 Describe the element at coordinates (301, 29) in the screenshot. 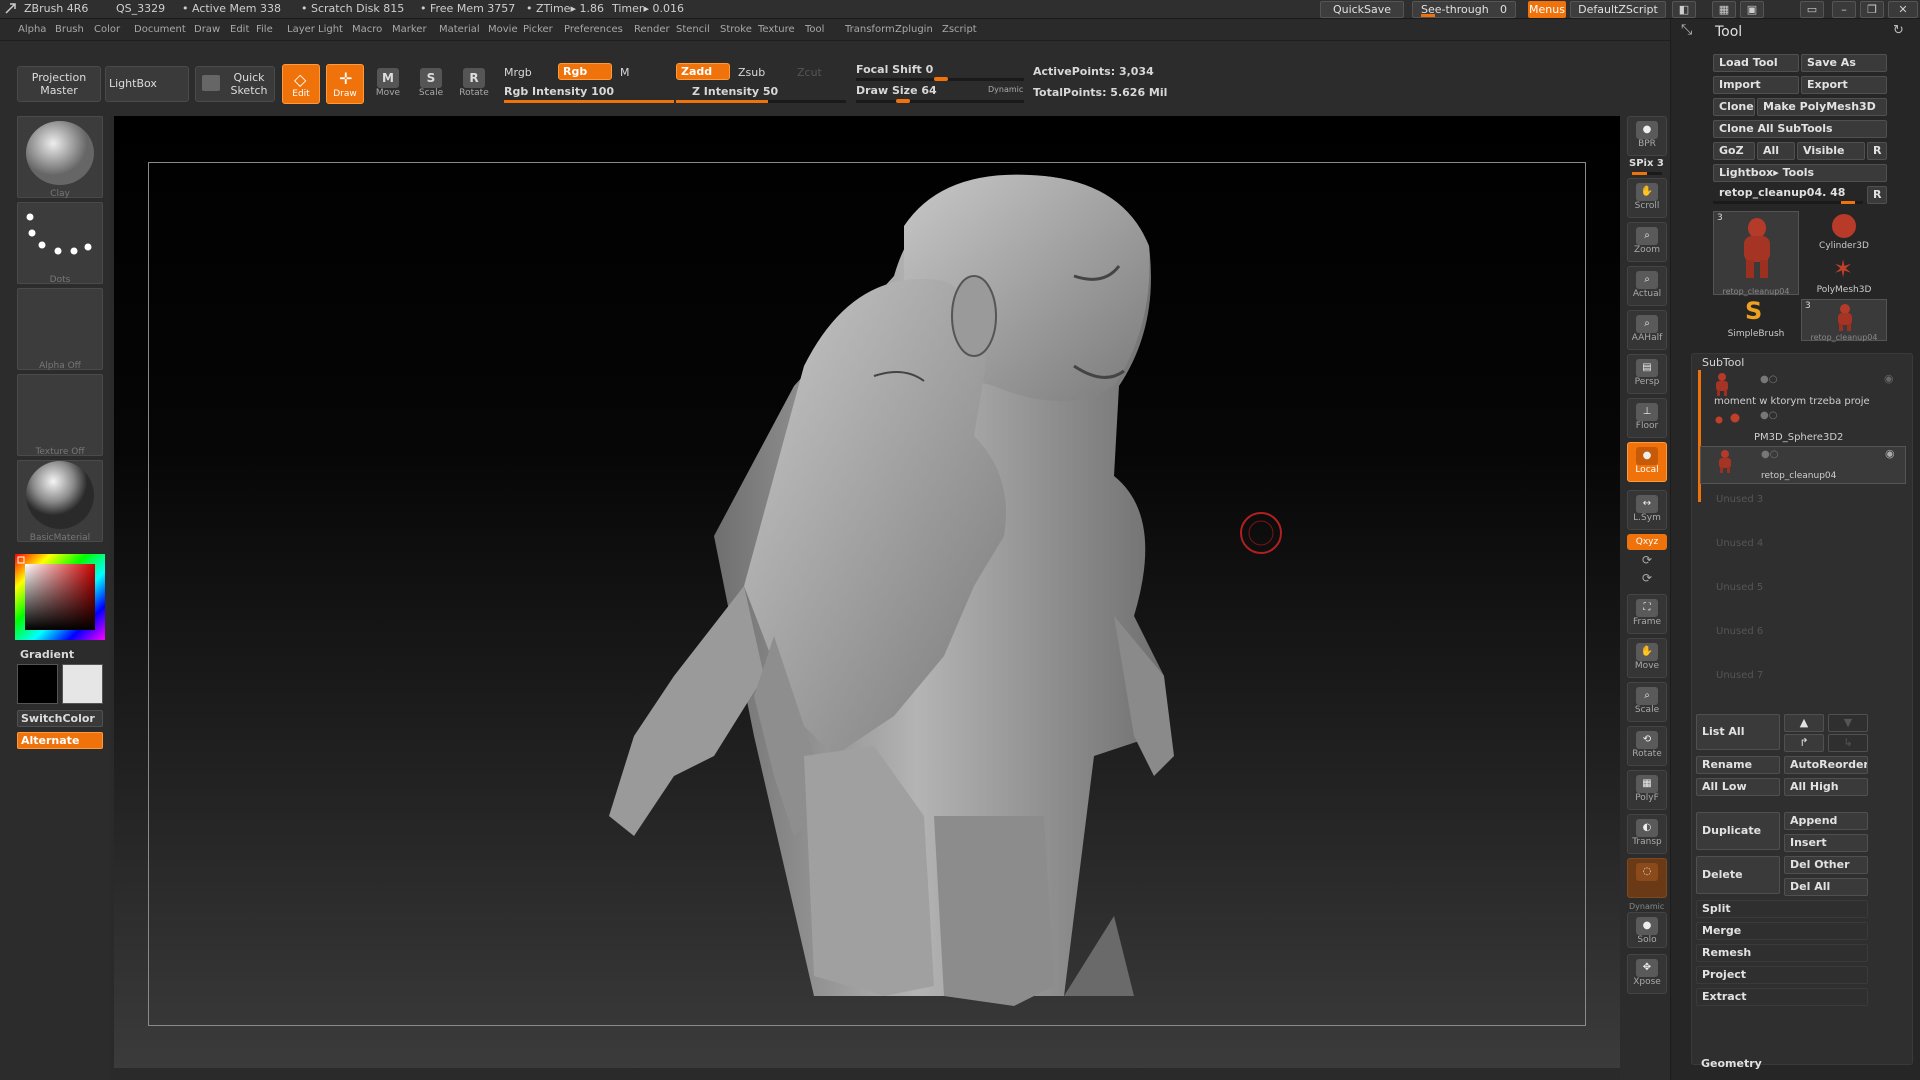

I see `menu-item-layer: Layer` at that location.